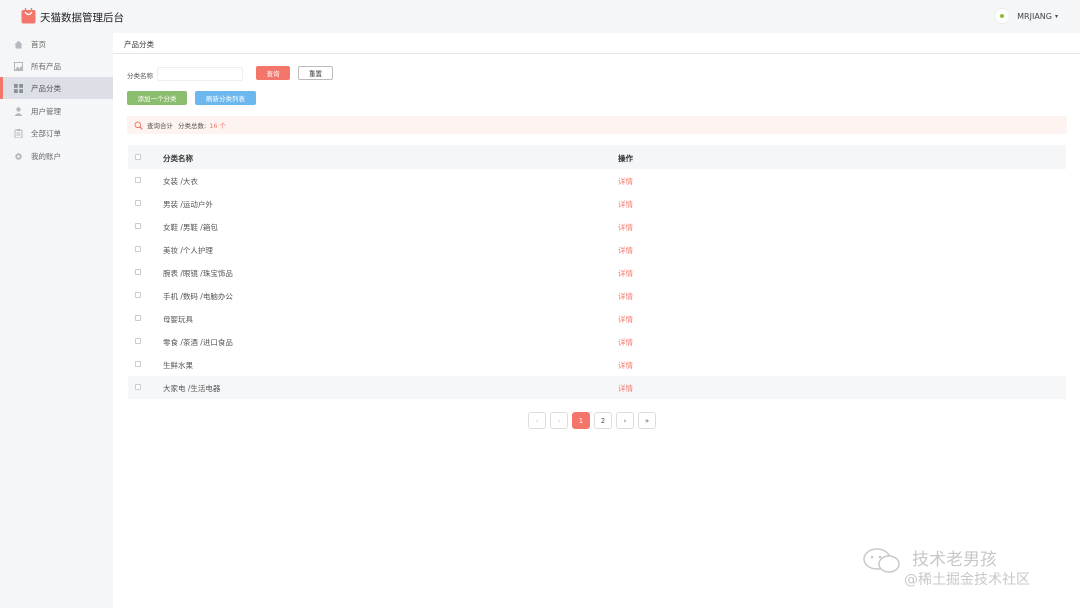 This screenshot has width=1080, height=608. Describe the element at coordinates (597, 295) in the screenshot. I see `table-row: 手机 /数码 /电脑办公 详情` at that location.